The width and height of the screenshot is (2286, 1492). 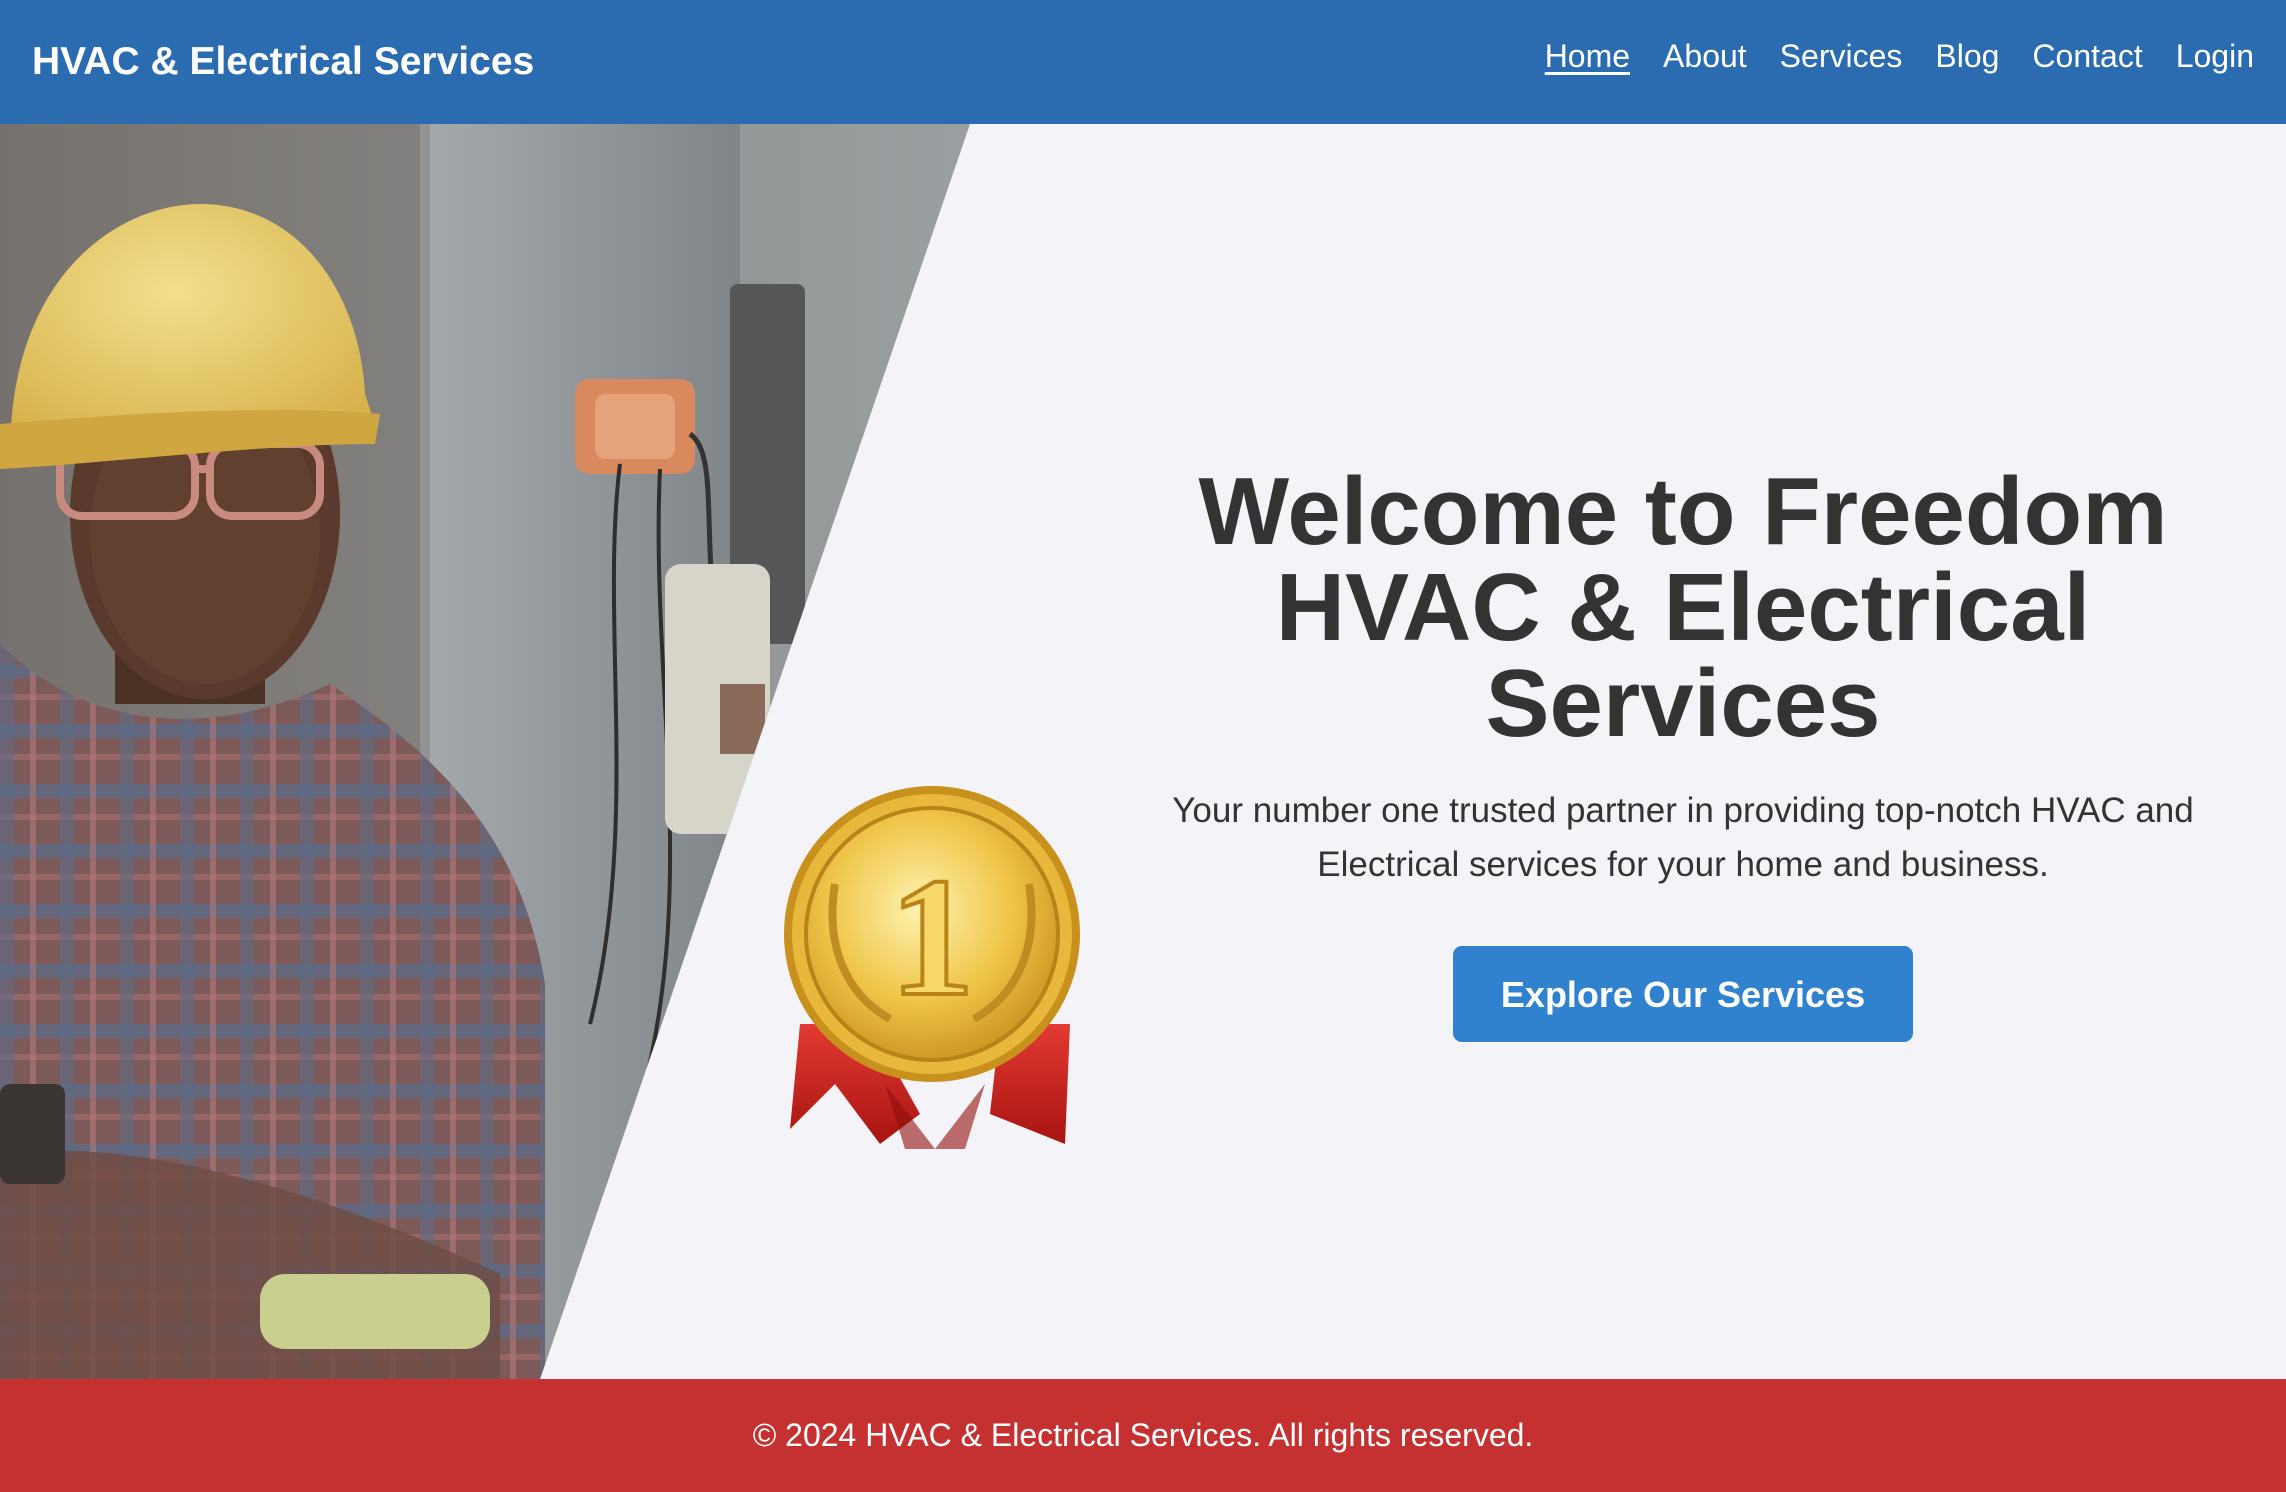 What do you see at coordinates (1683, 994) in the screenshot?
I see `explore-services-button: Explore Our Services` at bounding box center [1683, 994].